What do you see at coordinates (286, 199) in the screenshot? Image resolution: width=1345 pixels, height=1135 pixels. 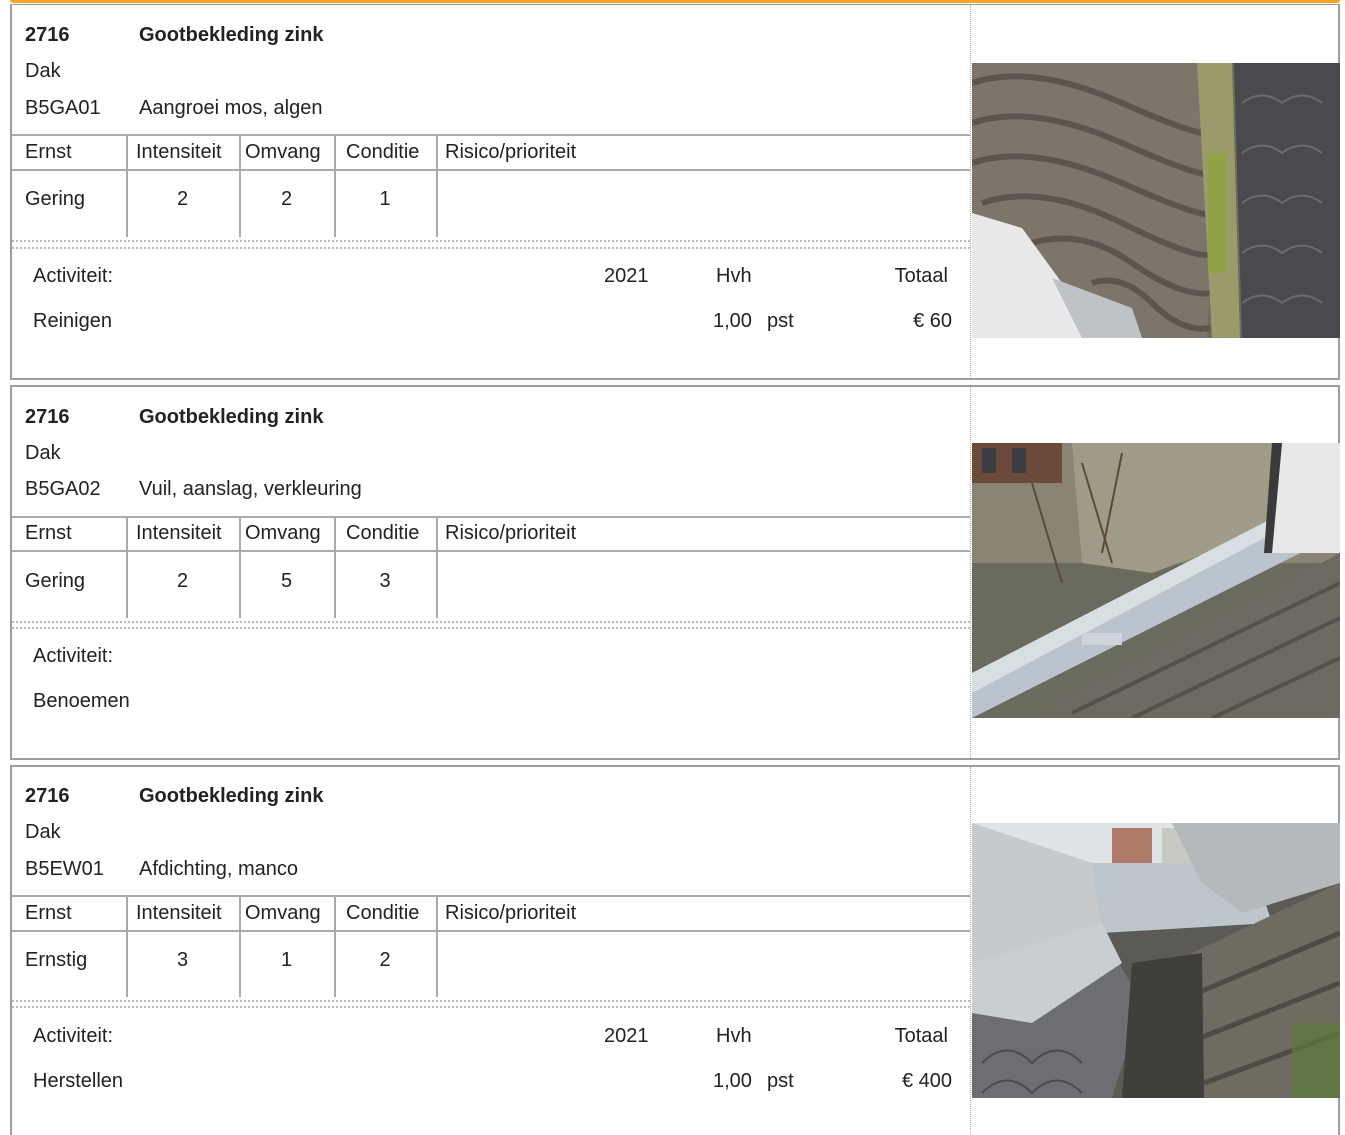 I see `omvang-value: 2` at bounding box center [286, 199].